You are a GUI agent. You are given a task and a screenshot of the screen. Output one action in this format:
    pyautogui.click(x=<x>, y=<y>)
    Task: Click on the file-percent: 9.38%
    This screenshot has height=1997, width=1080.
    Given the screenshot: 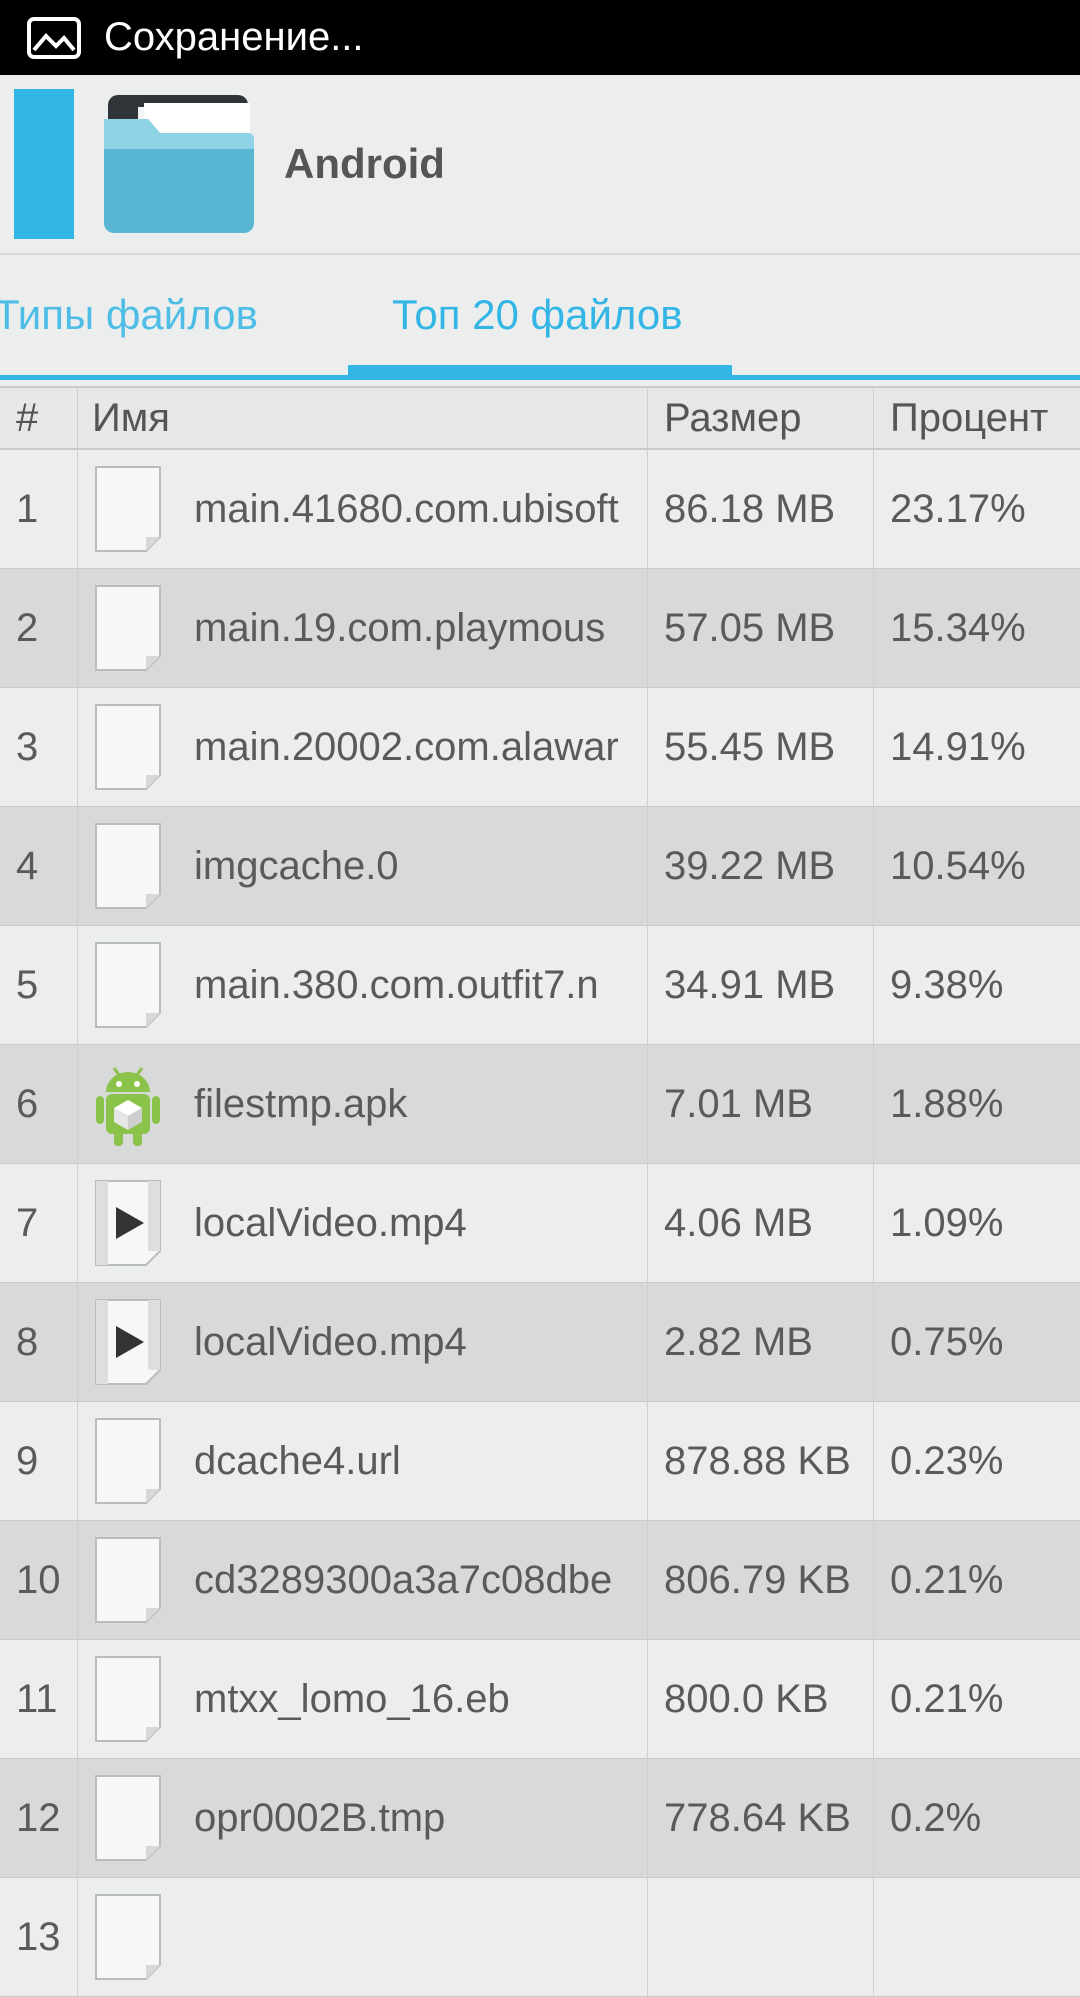 What is the action you would take?
    pyautogui.click(x=947, y=984)
    